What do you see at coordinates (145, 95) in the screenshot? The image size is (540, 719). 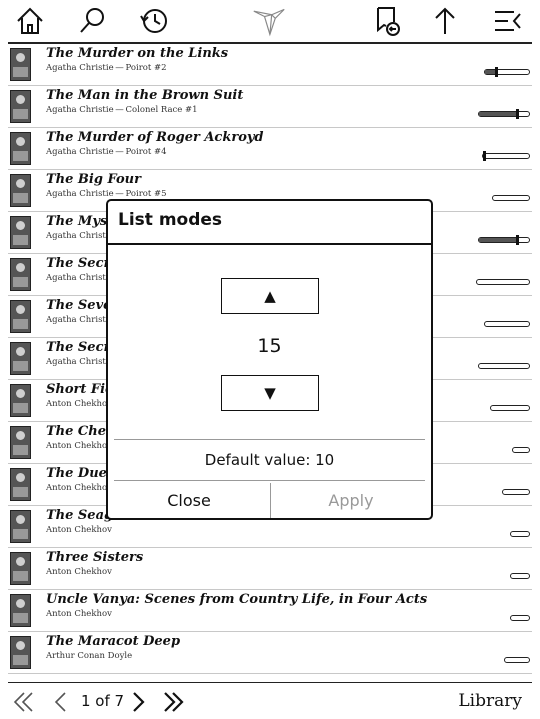 I see `book-title: The Man in the Brown Suit` at bounding box center [145, 95].